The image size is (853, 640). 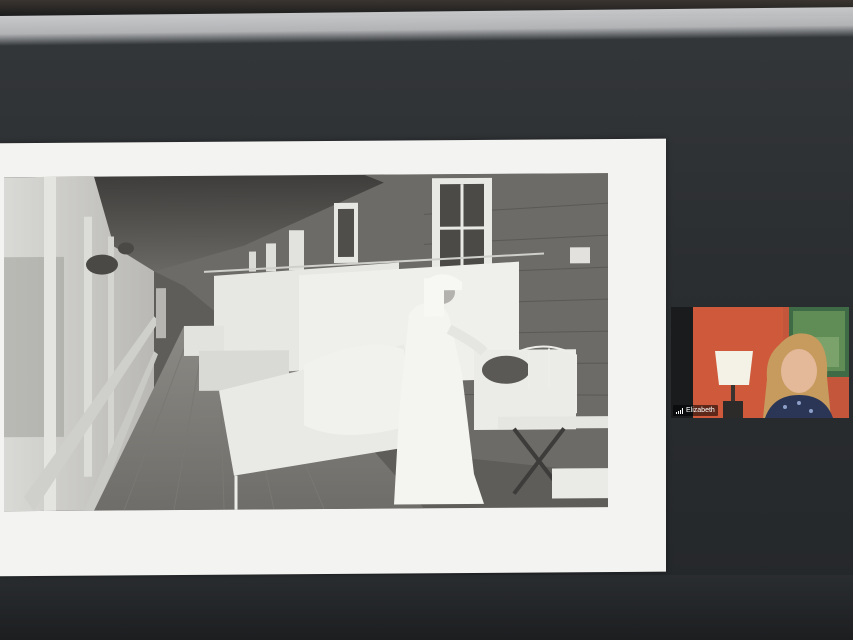 What do you see at coordinates (426, 607) in the screenshot?
I see `screen-bottom-area` at bounding box center [426, 607].